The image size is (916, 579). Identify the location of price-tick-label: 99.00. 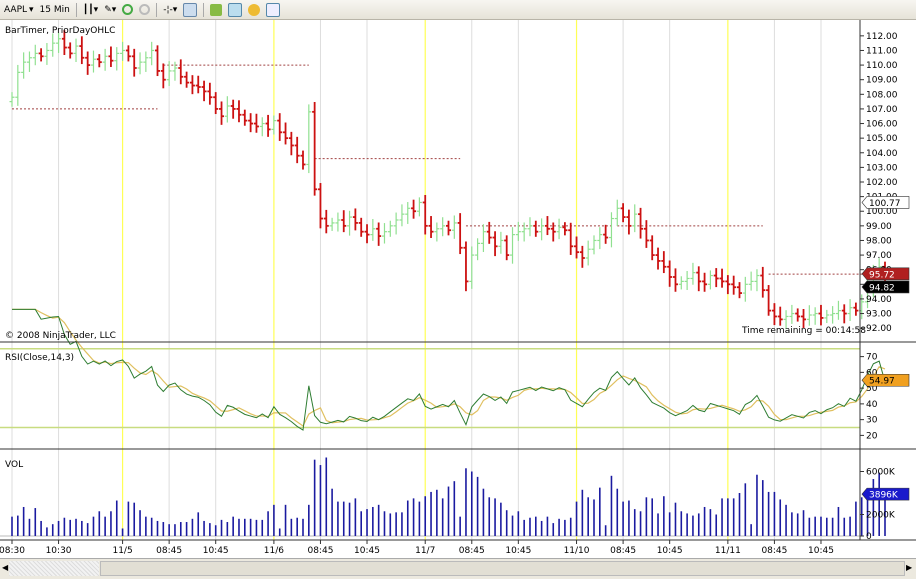
(879, 227).